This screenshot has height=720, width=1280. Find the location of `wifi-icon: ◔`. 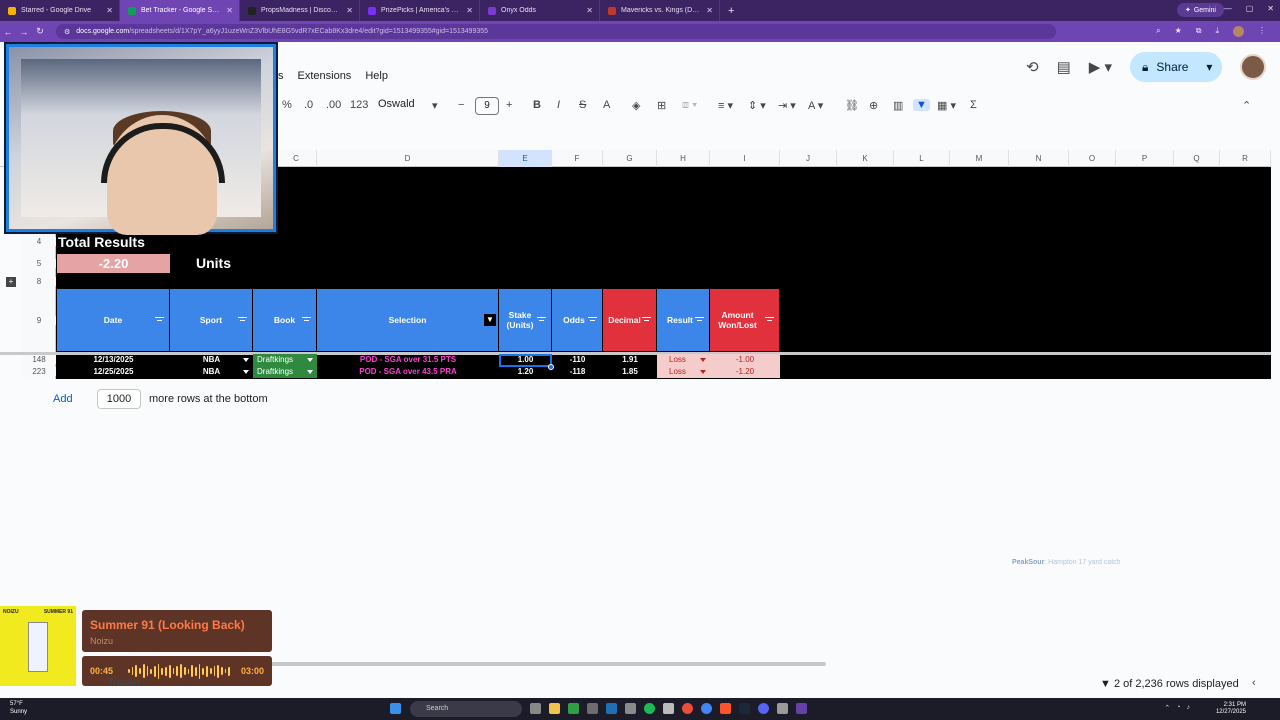

wifi-icon: ◔ is located at coordinates (1178, 708).